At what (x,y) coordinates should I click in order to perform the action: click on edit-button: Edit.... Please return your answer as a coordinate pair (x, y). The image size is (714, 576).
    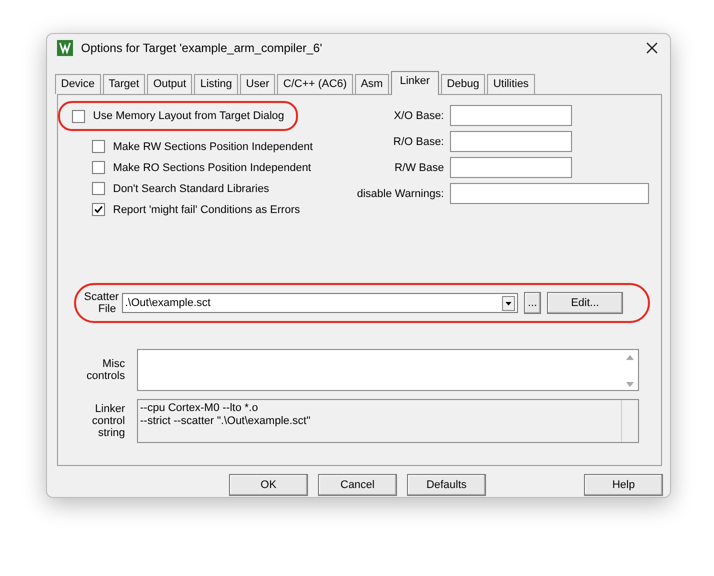
    Looking at the image, I should click on (585, 303).